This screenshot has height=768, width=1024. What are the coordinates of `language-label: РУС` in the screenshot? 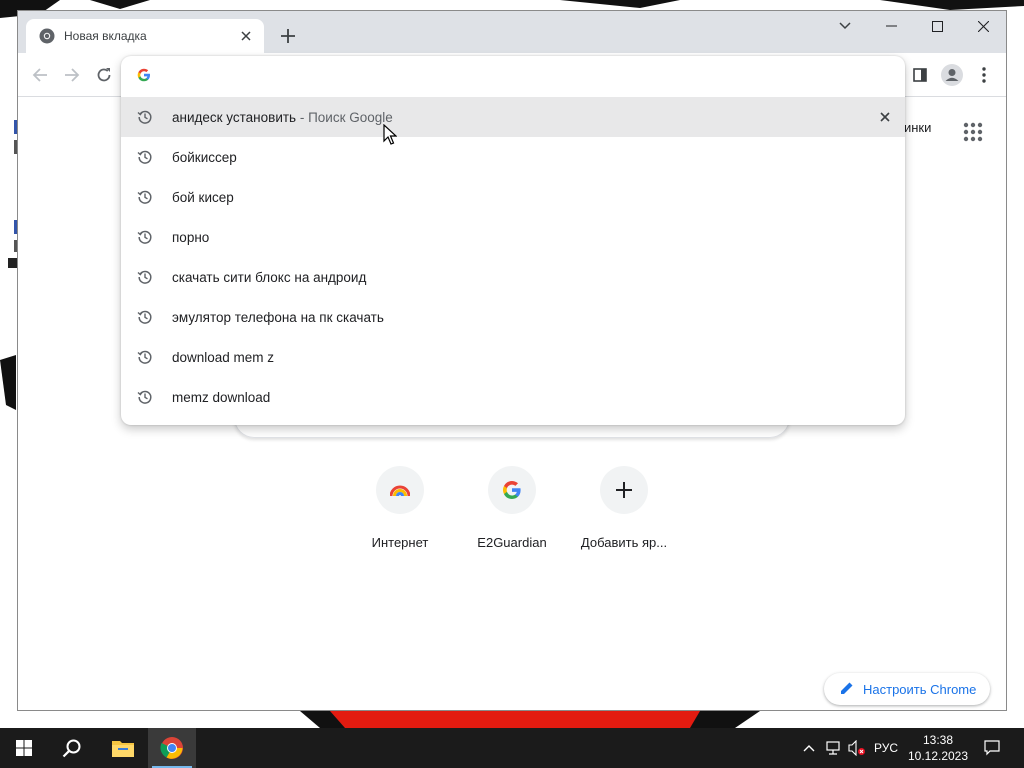 It's located at (886, 748).